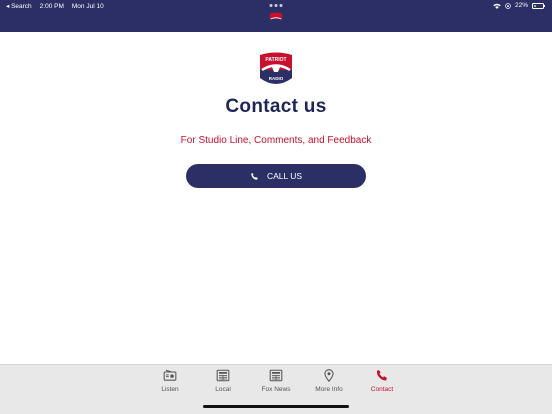 Image resolution: width=552 pixels, height=414 pixels. Describe the element at coordinates (508, 5) in the screenshot. I see `orientation-lock-icon` at that location.